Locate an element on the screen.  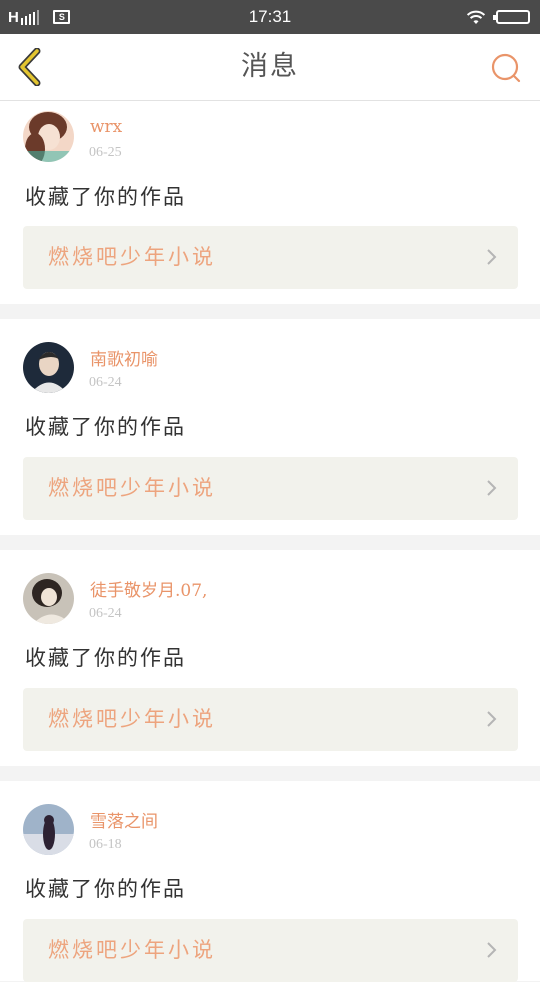
status-bar: H S 17:31 is located at coordinates (270, 17).